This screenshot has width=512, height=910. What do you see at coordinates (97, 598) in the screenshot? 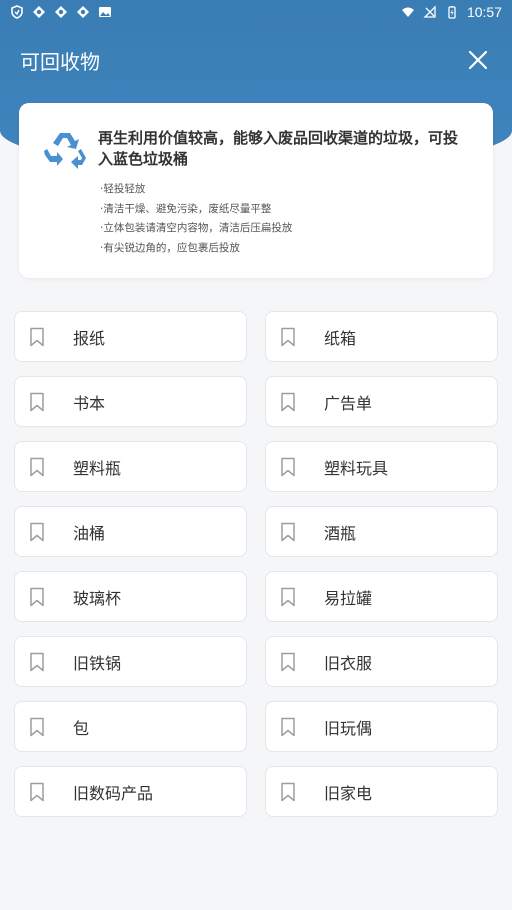
I see `item-label: 玻璃杯` at bounding box center [97, 598].